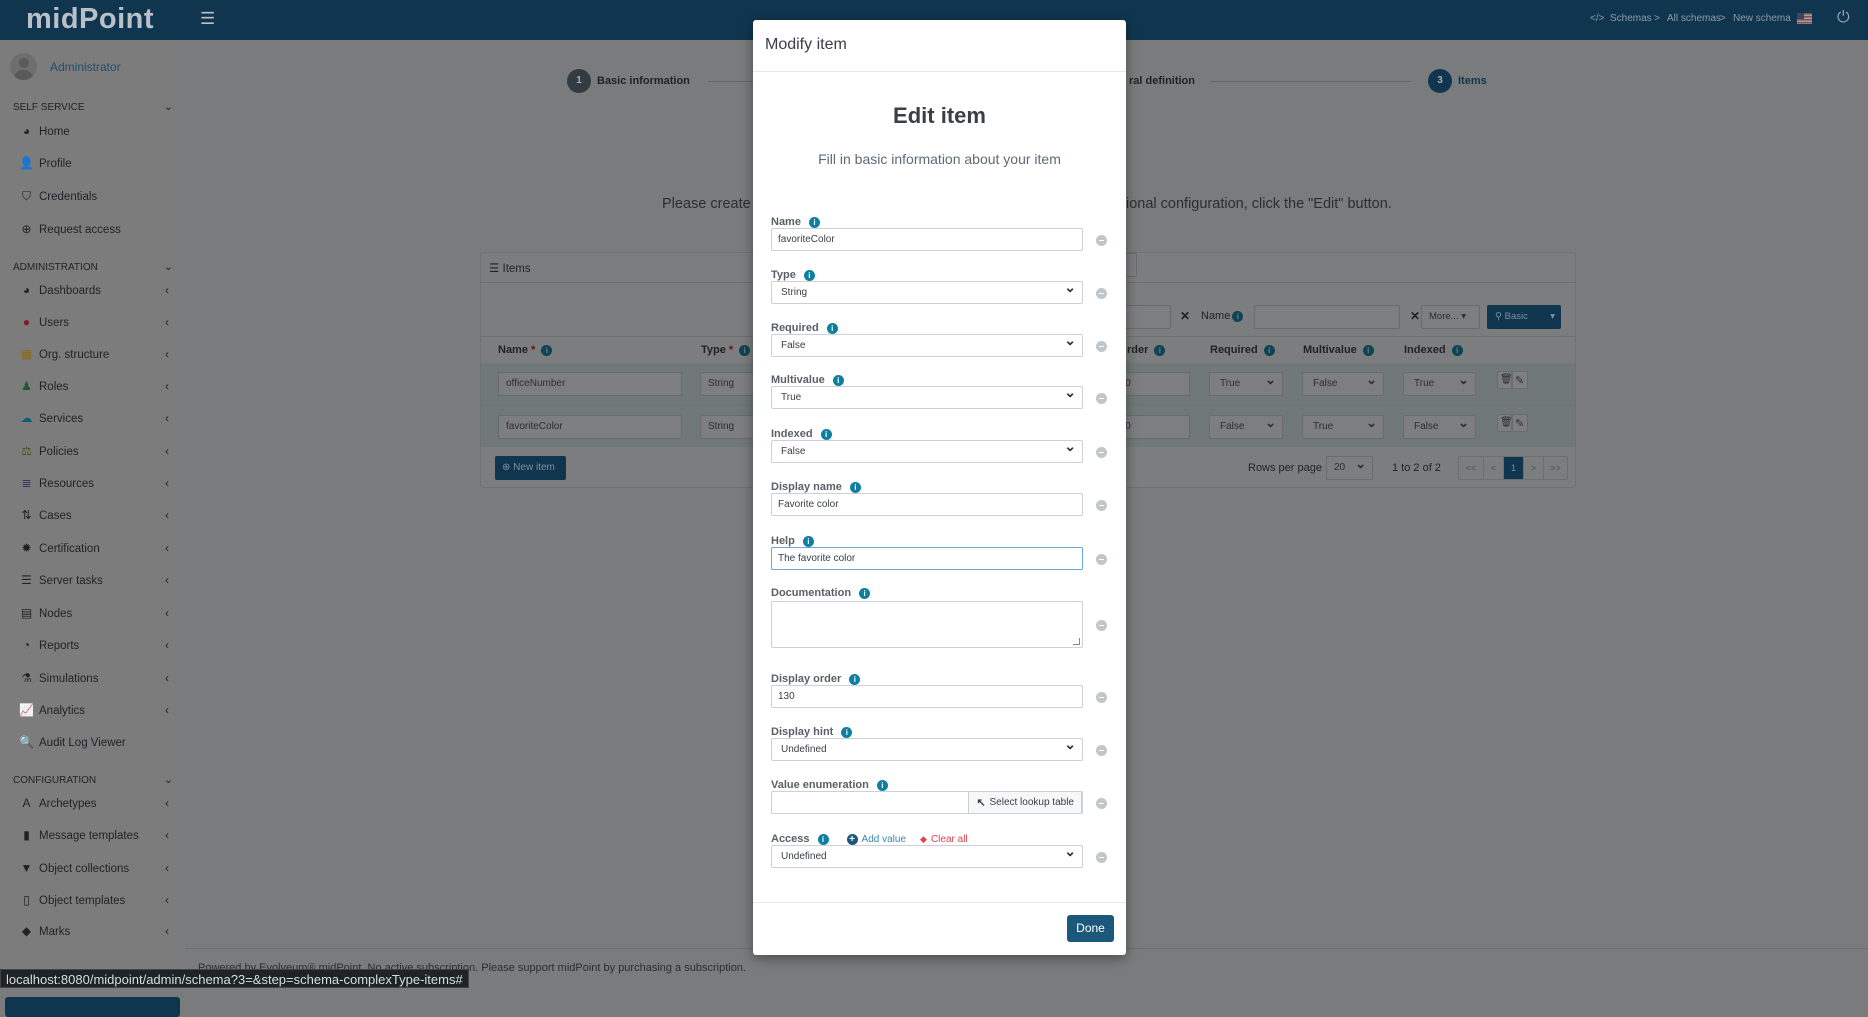 This screenshot has height=1017, width=1868. I want to click on help-input: The favorite color, so click(927, 558).